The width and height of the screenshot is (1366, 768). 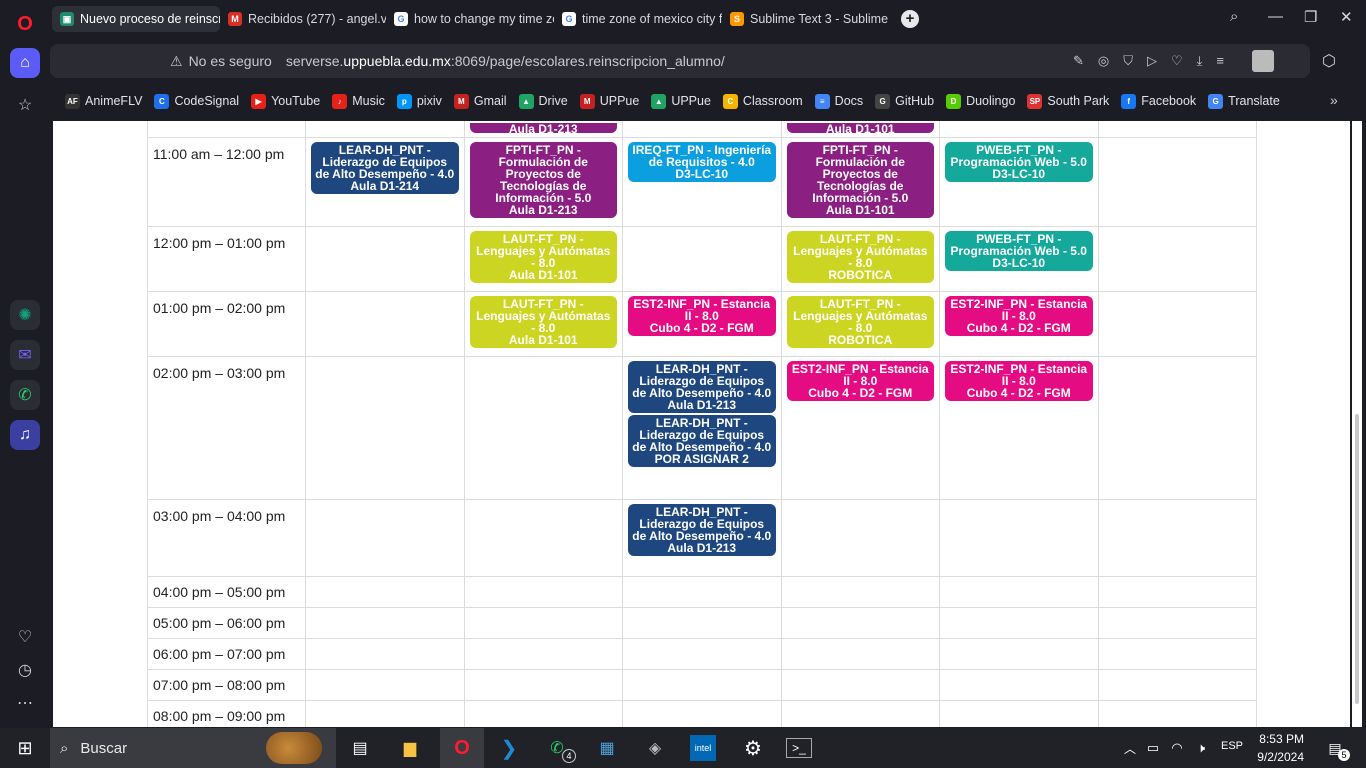 I want to click on page-scrollbar, so click(x=1357, y=424).